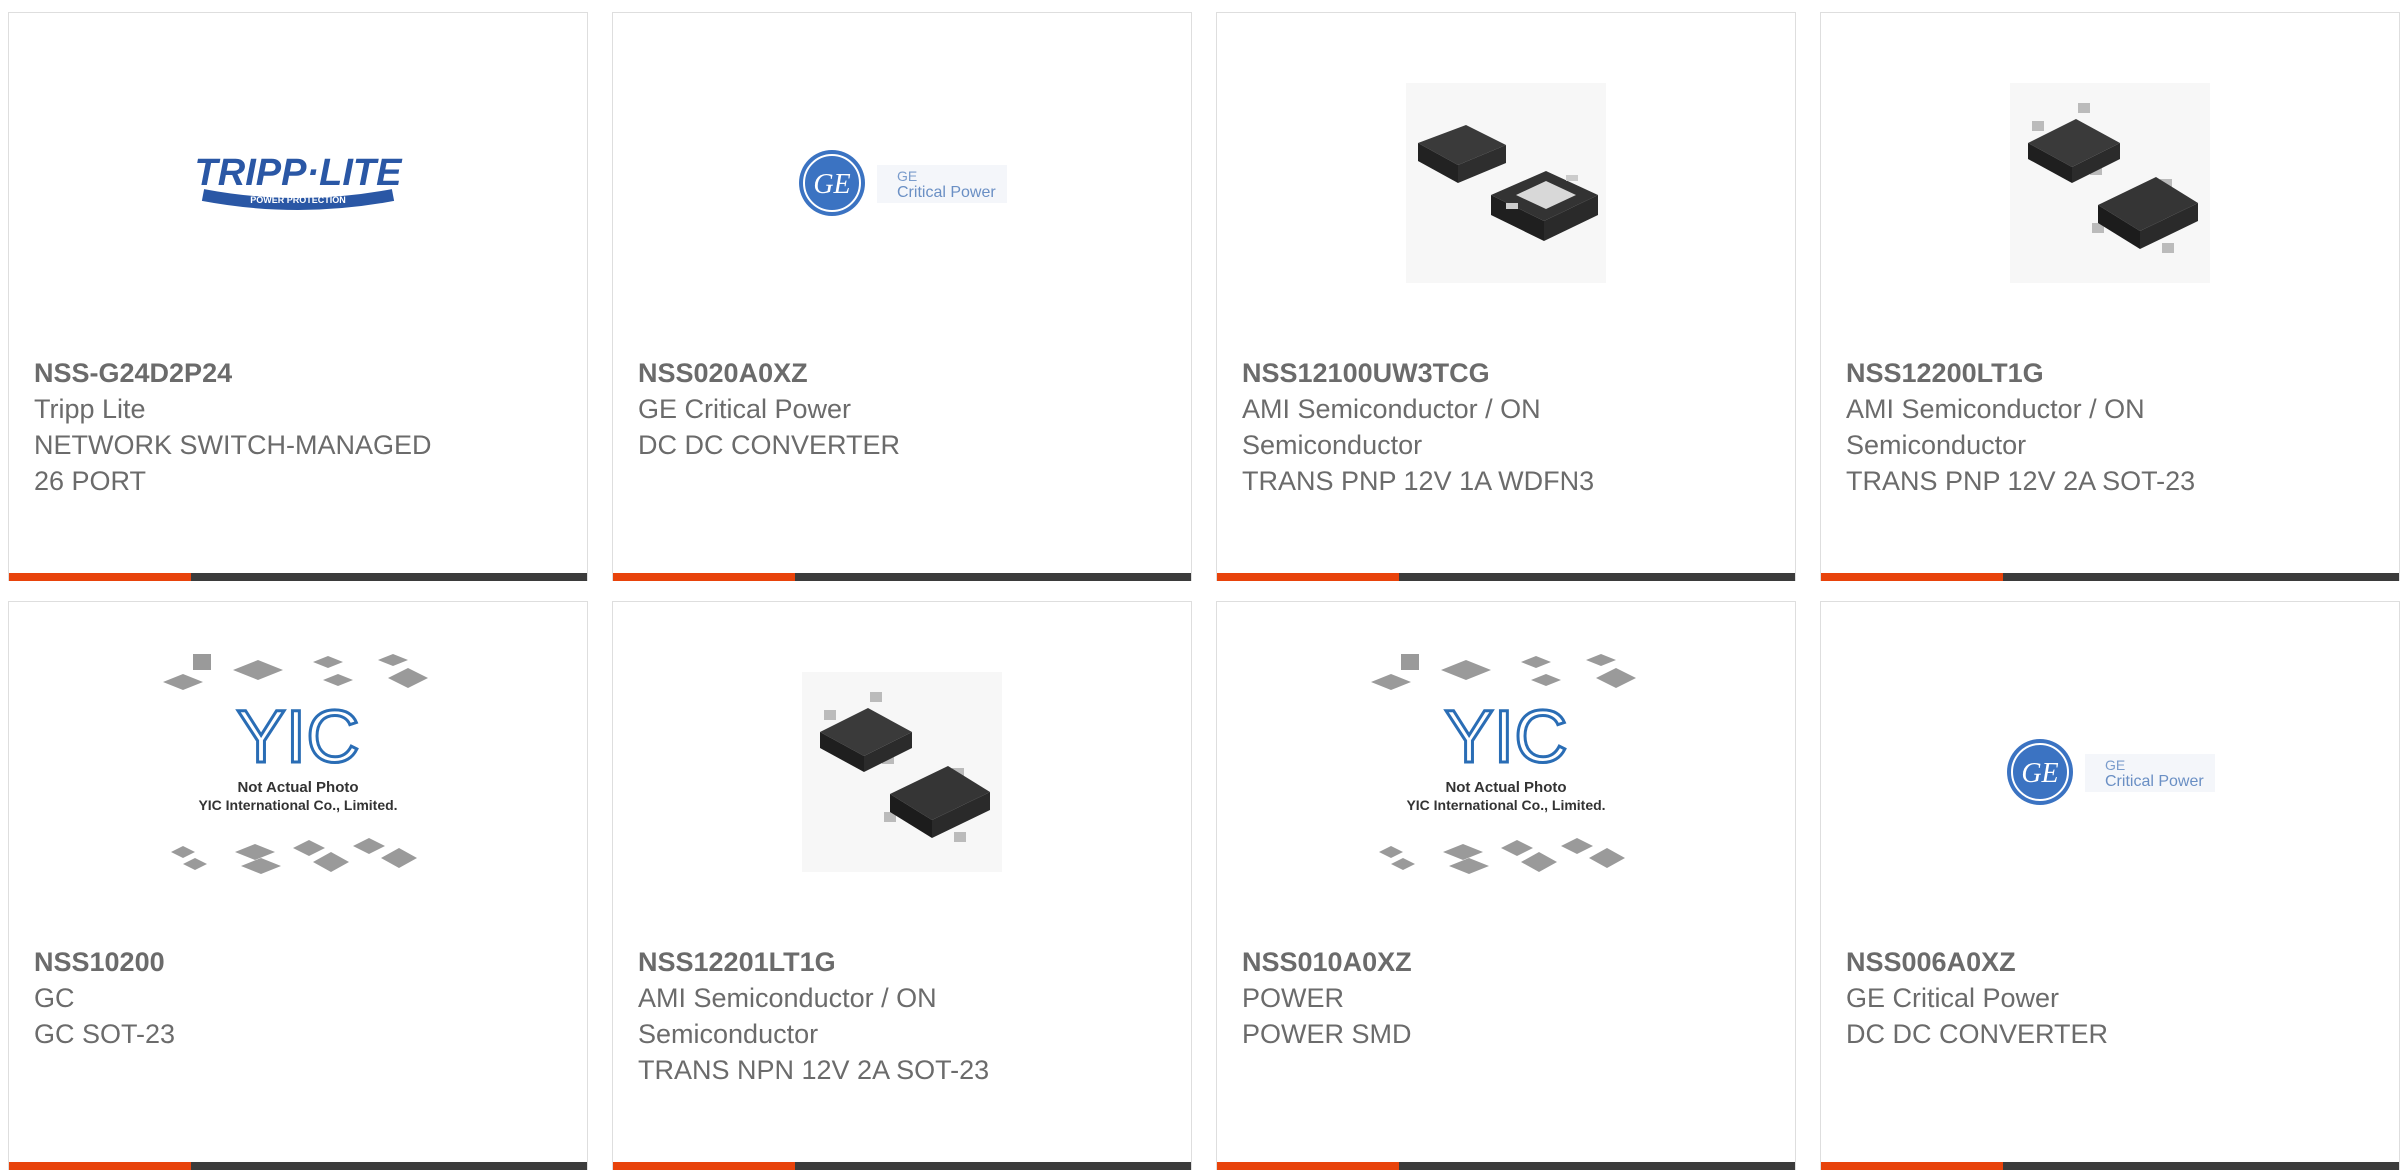  I want to click on description: TRANS PNP 12V 1A WDFN3, so click(1418, 481).